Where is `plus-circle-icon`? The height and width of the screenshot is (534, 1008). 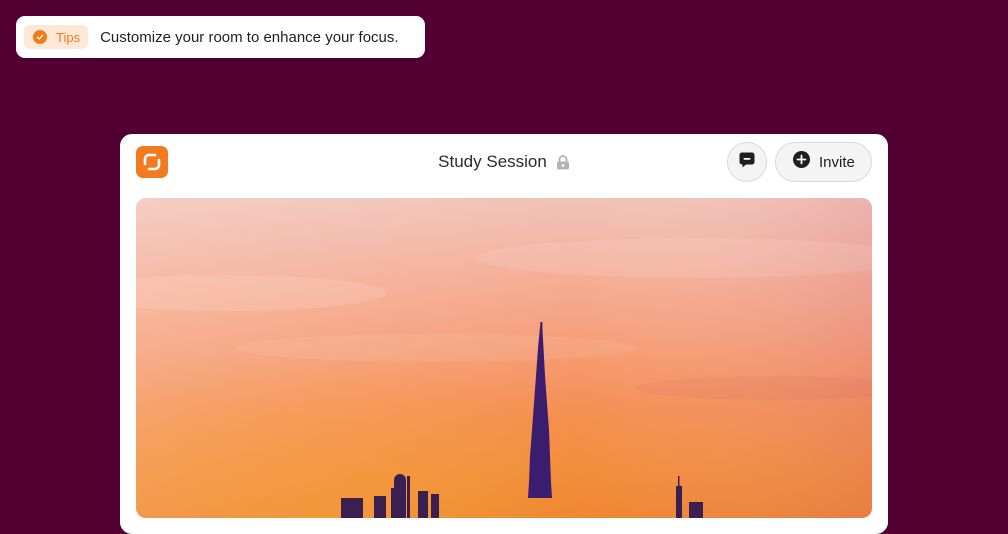
plus-circle-icon is located at coordinates (801, 162).